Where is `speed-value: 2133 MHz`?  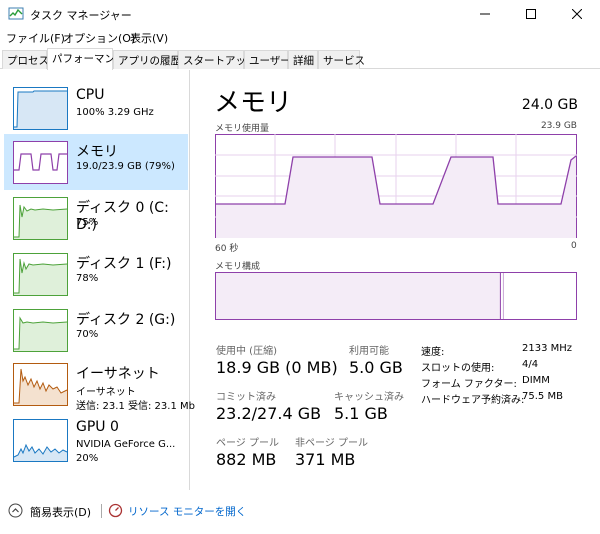
speed-value: 2133 MHz is located at coordinates (547, 348).